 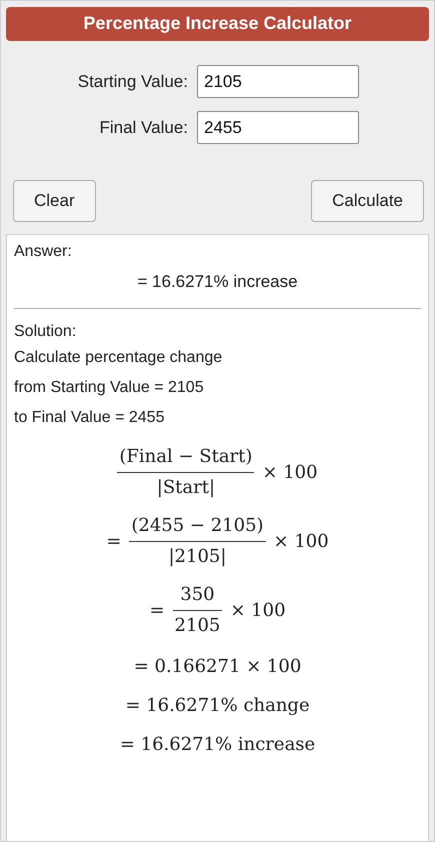 What do you see at coordinates (43, 252) in the screenshot?
I see `answer-label: Answer:` at bounding box center [43, 252].